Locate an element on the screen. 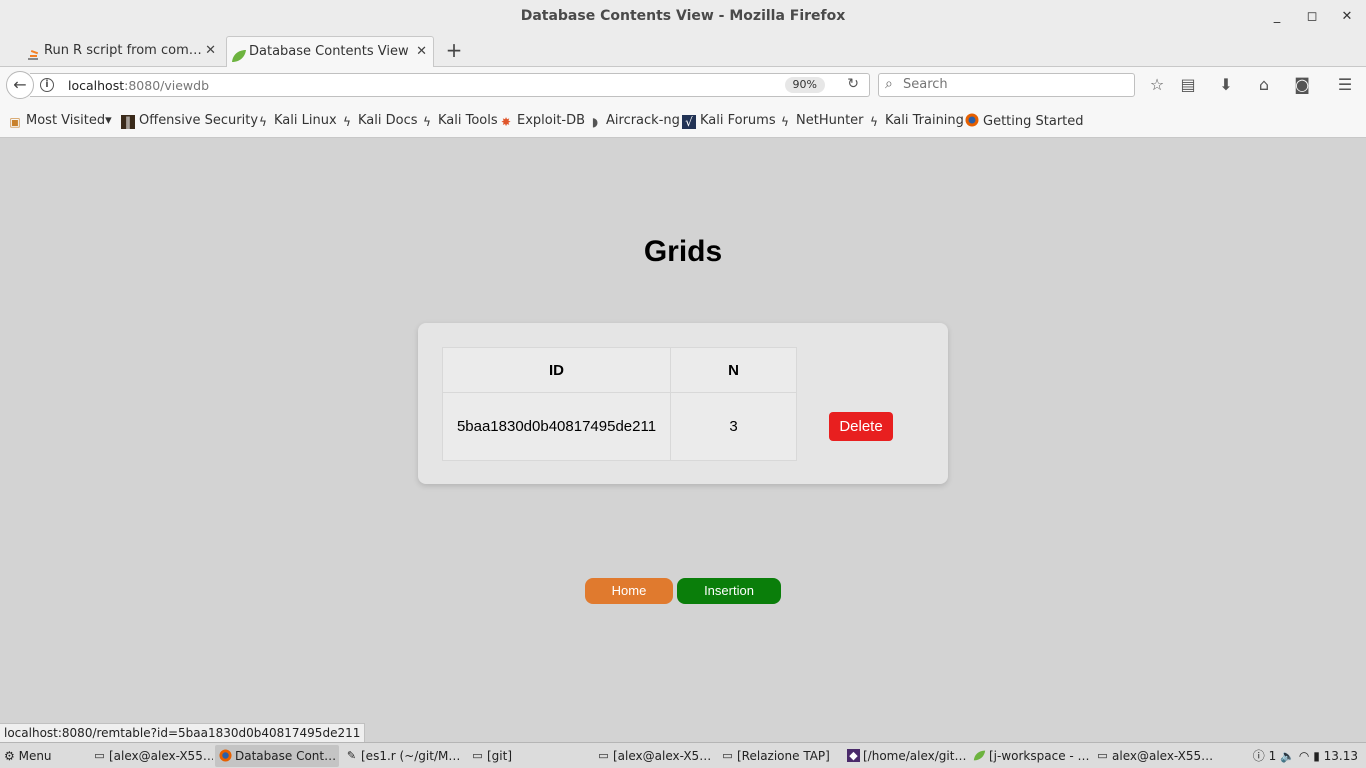 This screenshot has width=1366, height=768. table-row: 5baa1830d0b40817495de211 3 is located at coordinates (619, 426).